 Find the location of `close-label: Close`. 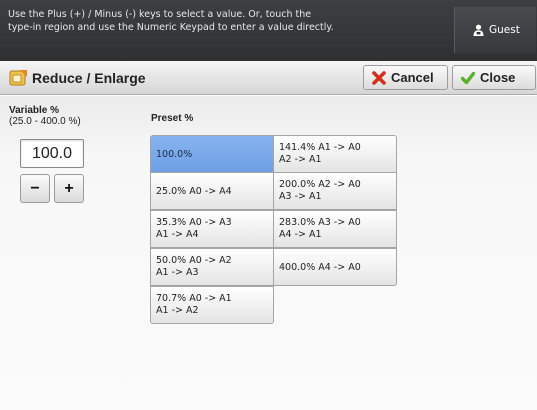

close-label: Close is located at coordinates (498, 77).